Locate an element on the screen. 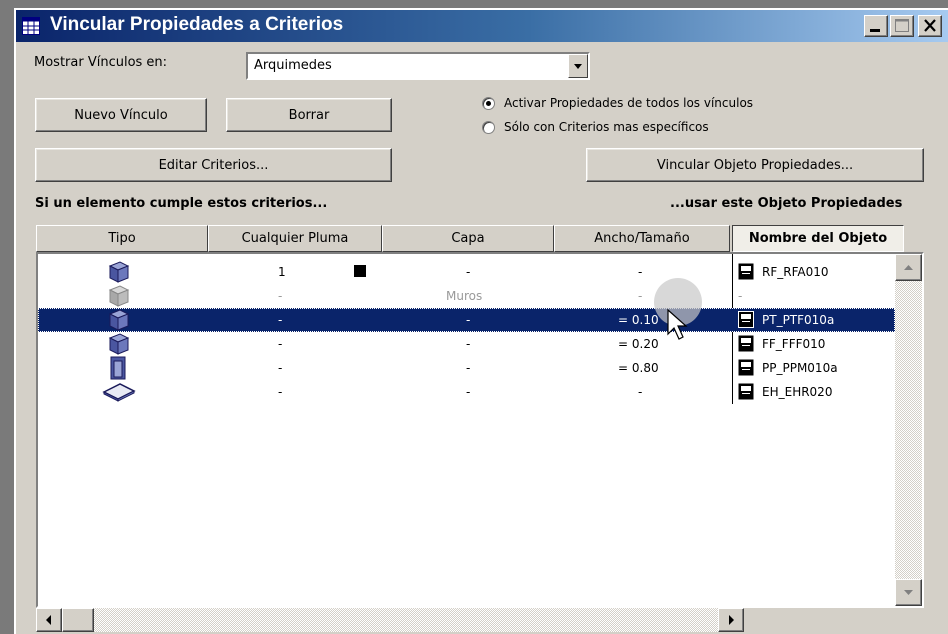 Image resolution: width=948 pixels, height=634 pixels. dropdown-arrow-button is located at coordinates (578, 66).